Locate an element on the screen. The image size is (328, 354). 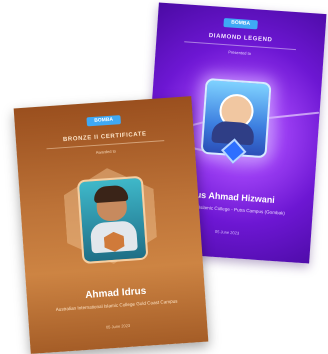
awarded-to-label: Awarded to is located at coordinates (106, 151).